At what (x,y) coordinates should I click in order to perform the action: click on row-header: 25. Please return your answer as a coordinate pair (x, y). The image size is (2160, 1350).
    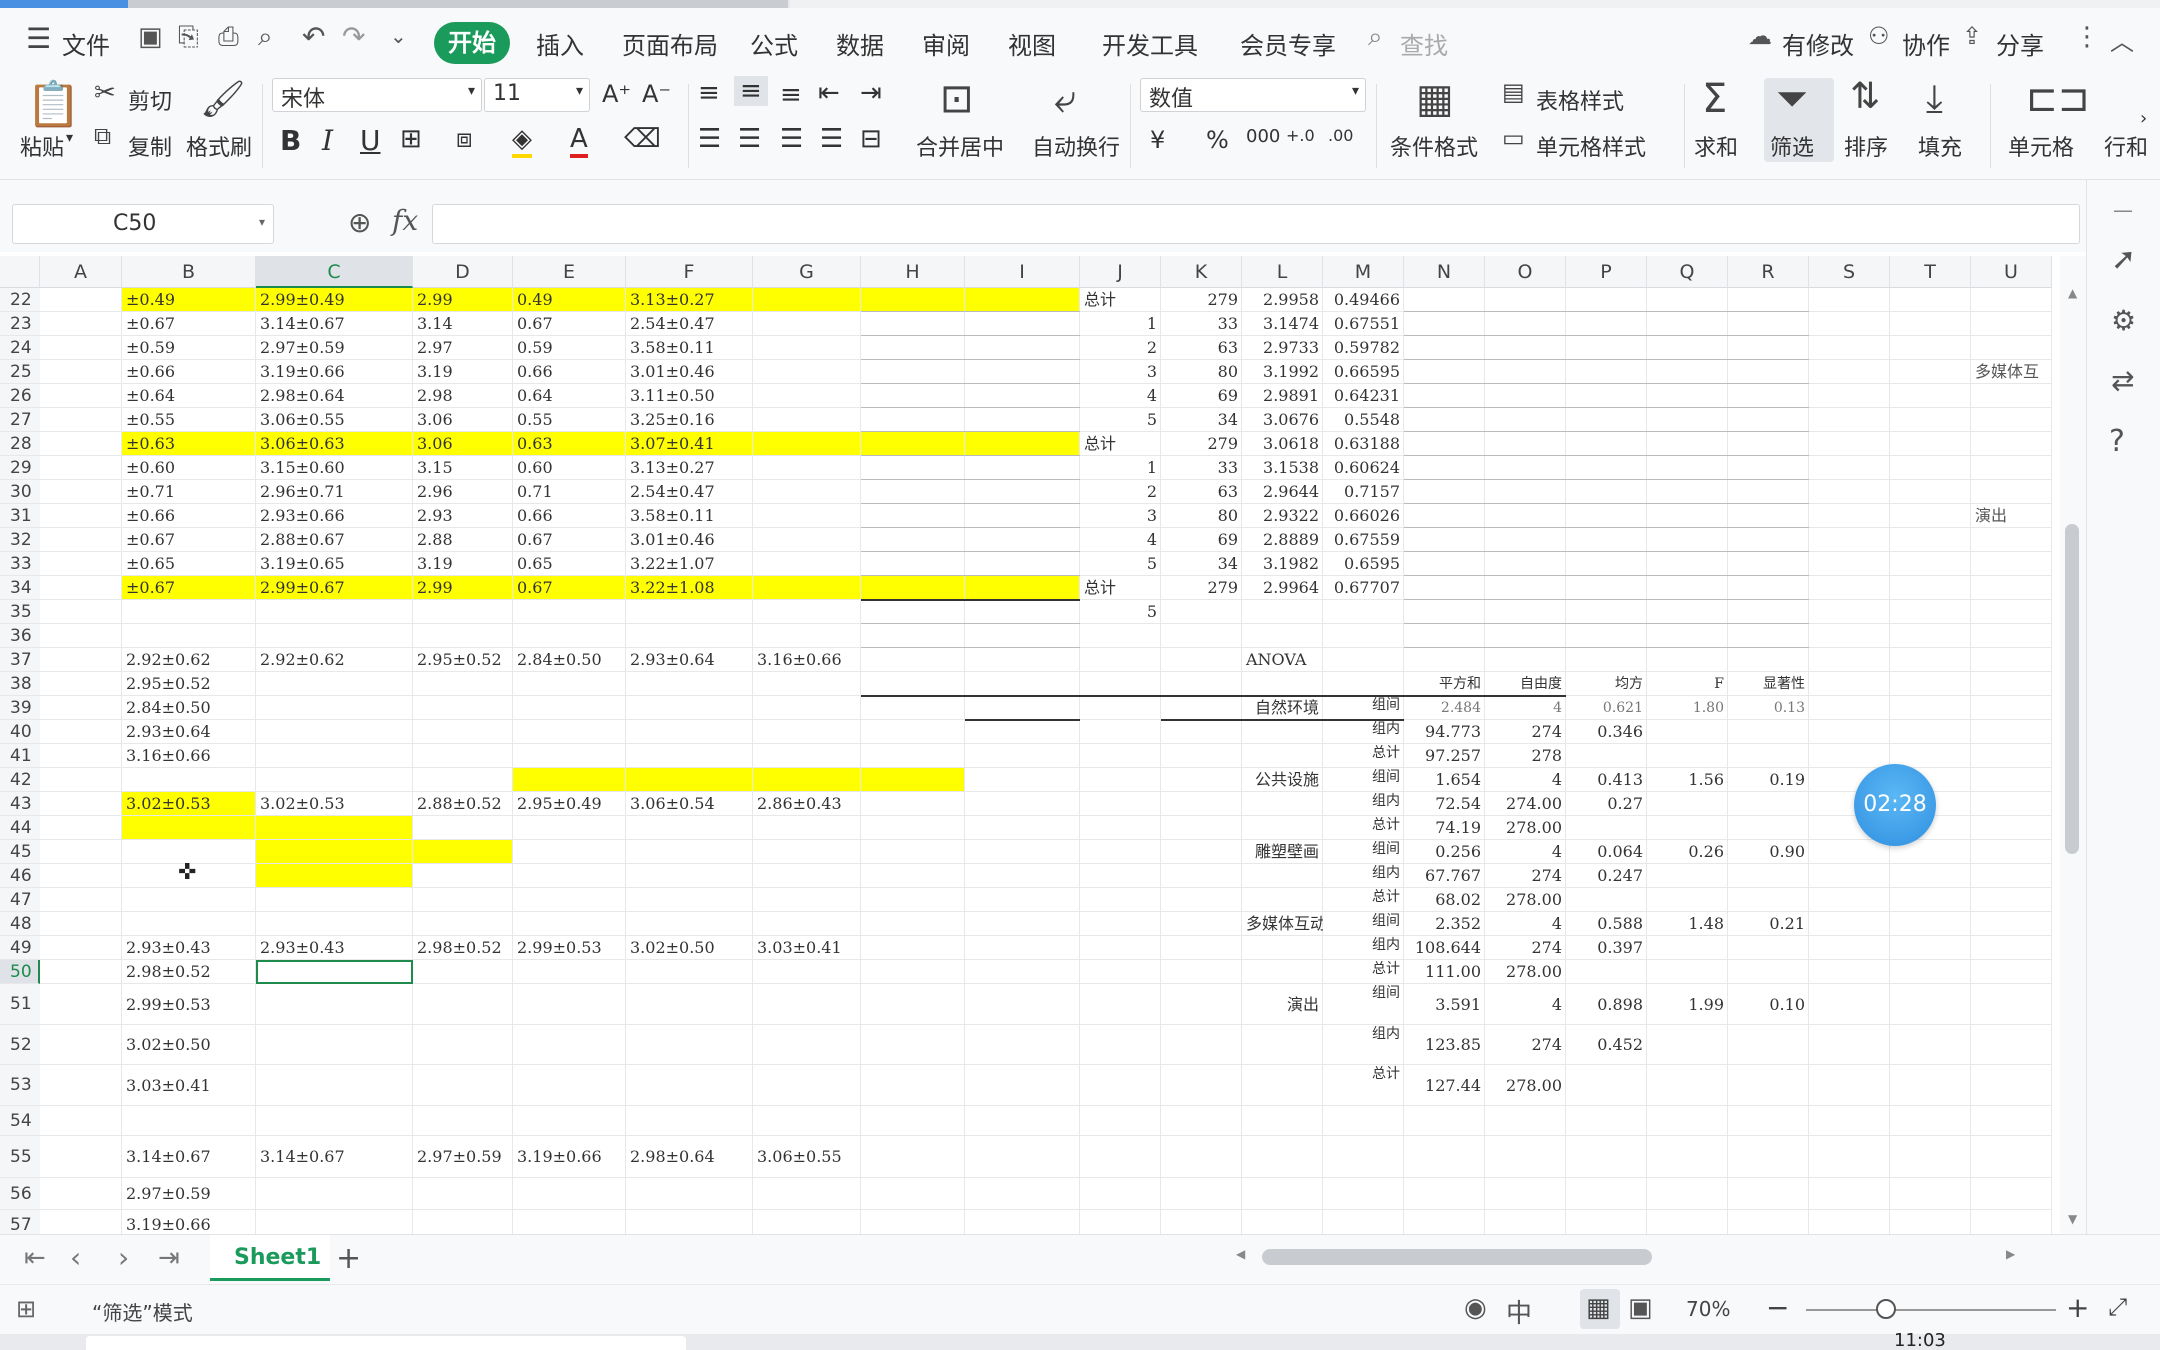
    Looking at the image, I should click on (20, 372).